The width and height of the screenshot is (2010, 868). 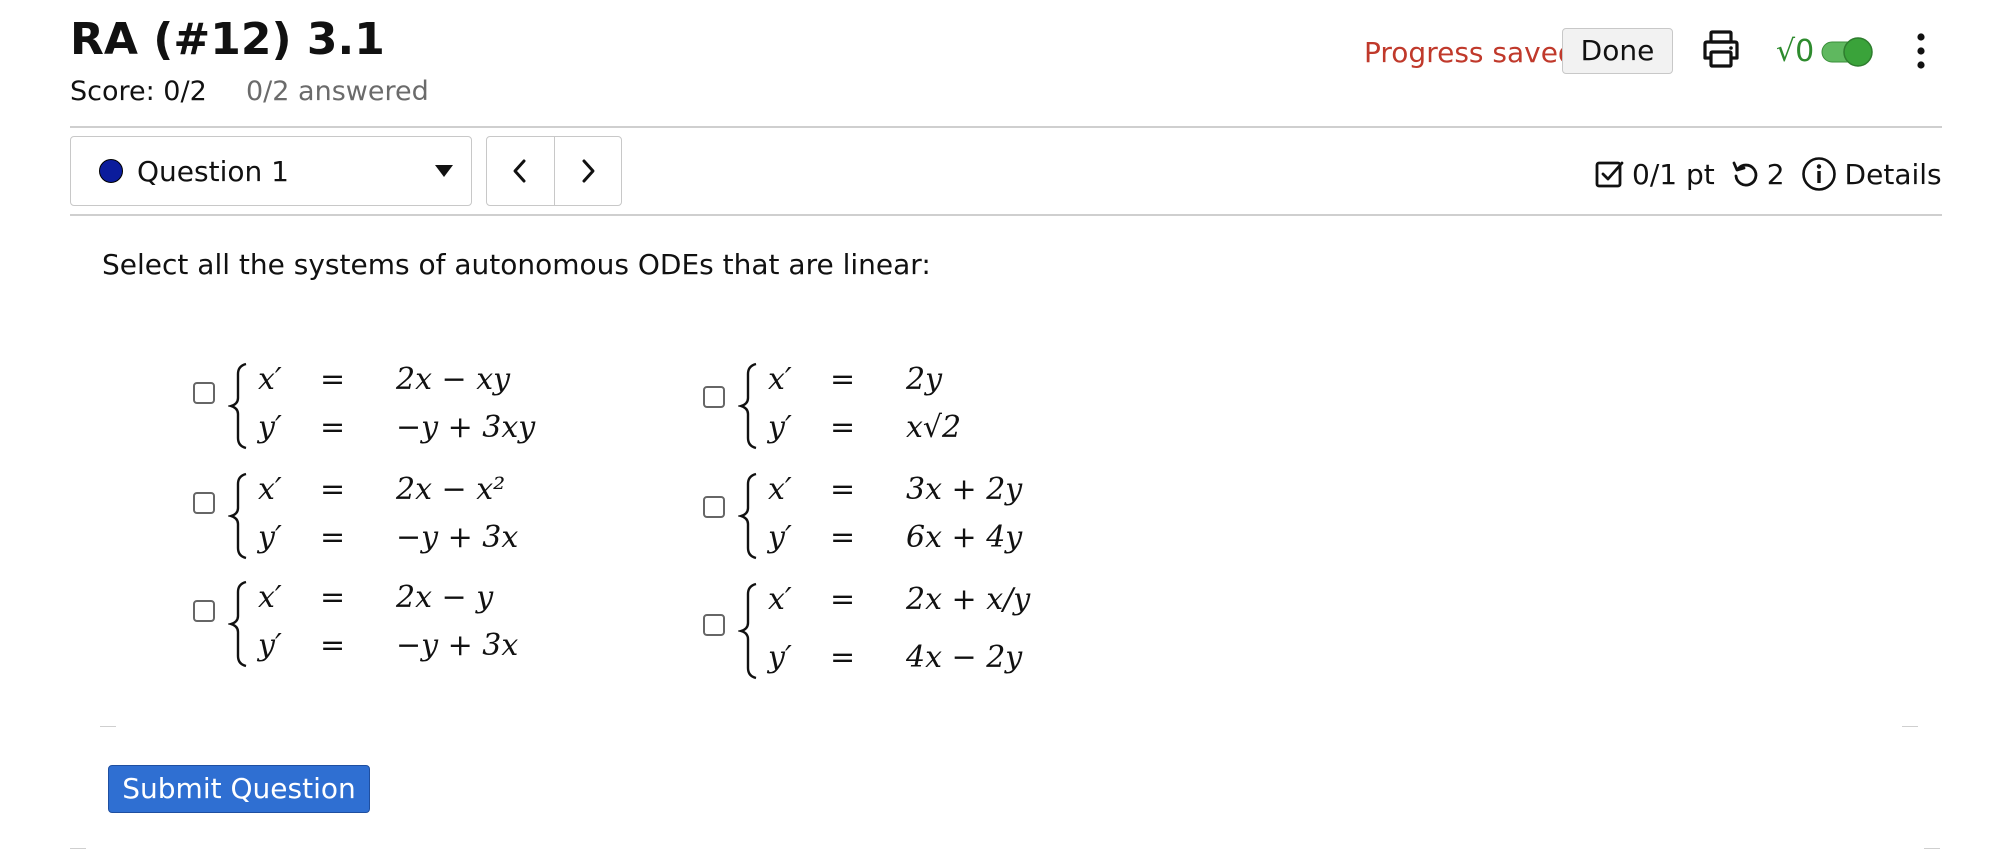 What do you see at coordinates (111, 171) in the screenshot?
I see `question-status-dot` at bounding box center [111, 171].